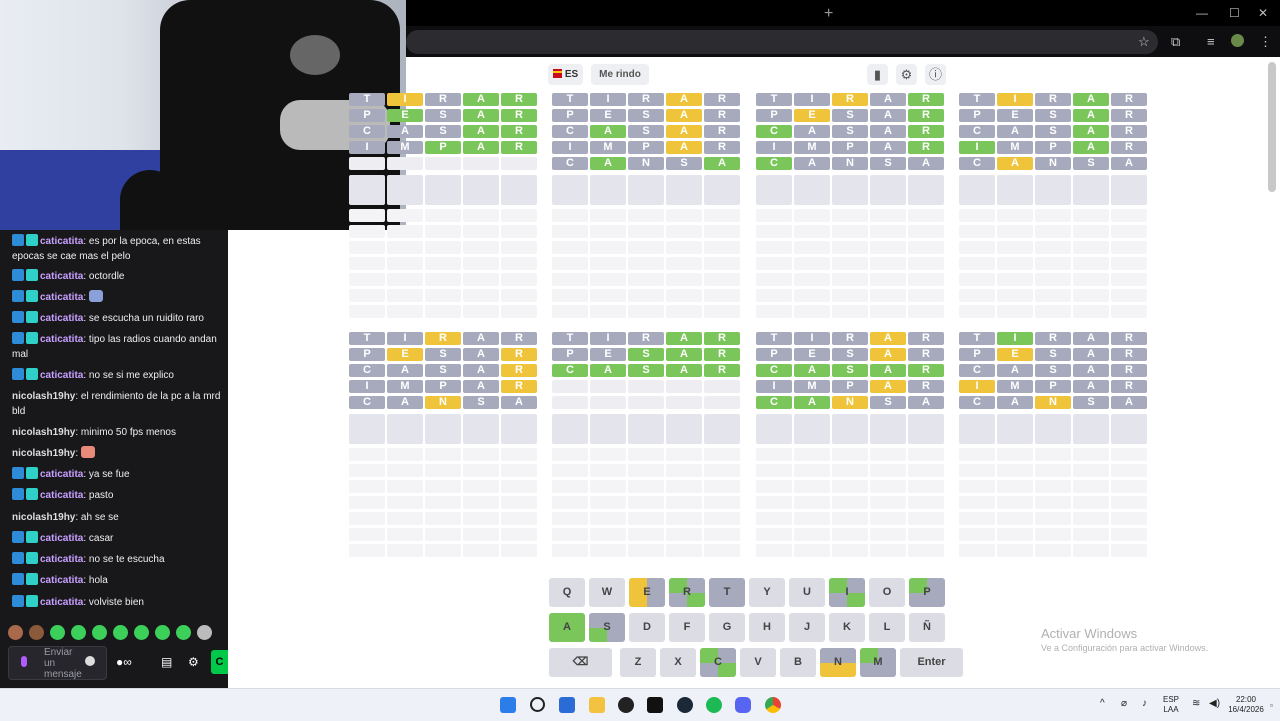 The image size is (1280, 721). Describe the element at coordinates (931, 662) in the screenshot. I see `enter-key: Enter` at that location.